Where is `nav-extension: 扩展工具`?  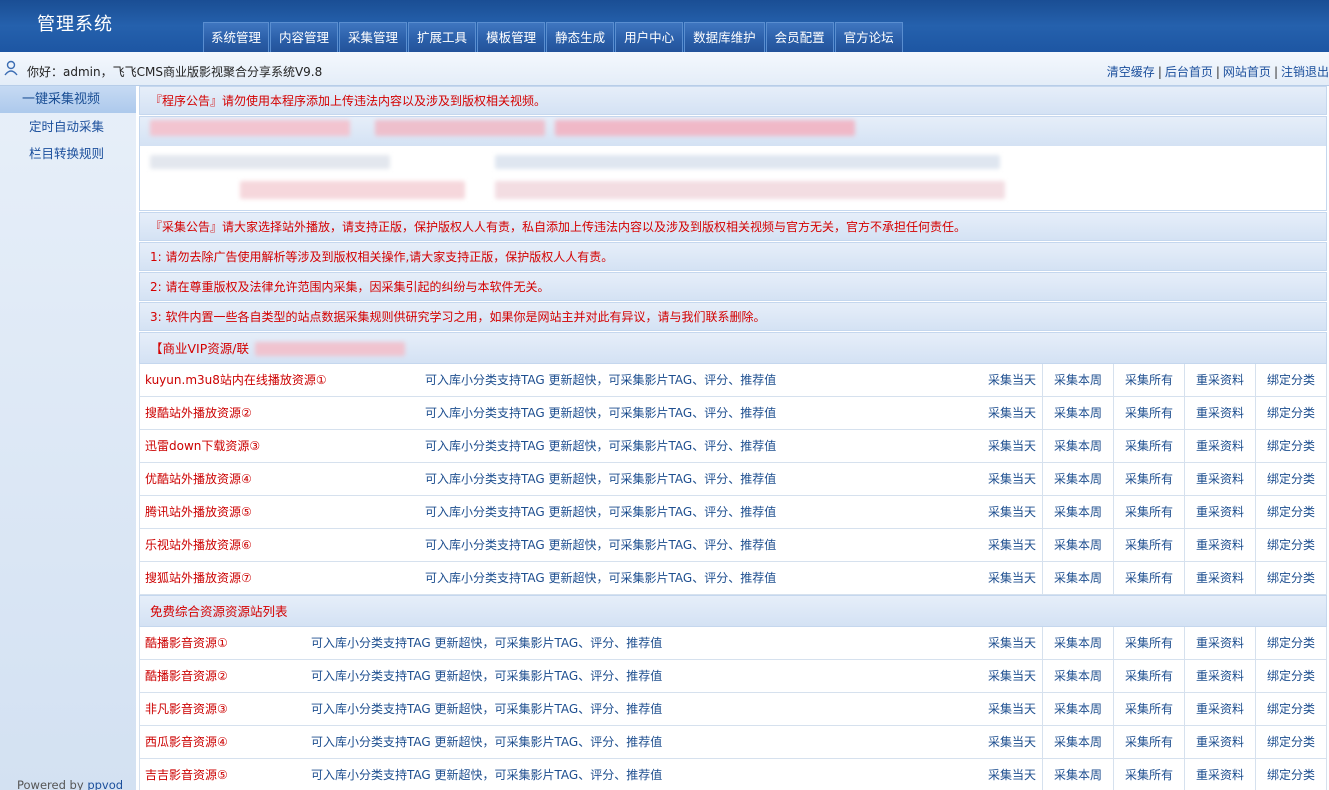 nav-extension: 扩展工具 is located at coordinates (442, 37).